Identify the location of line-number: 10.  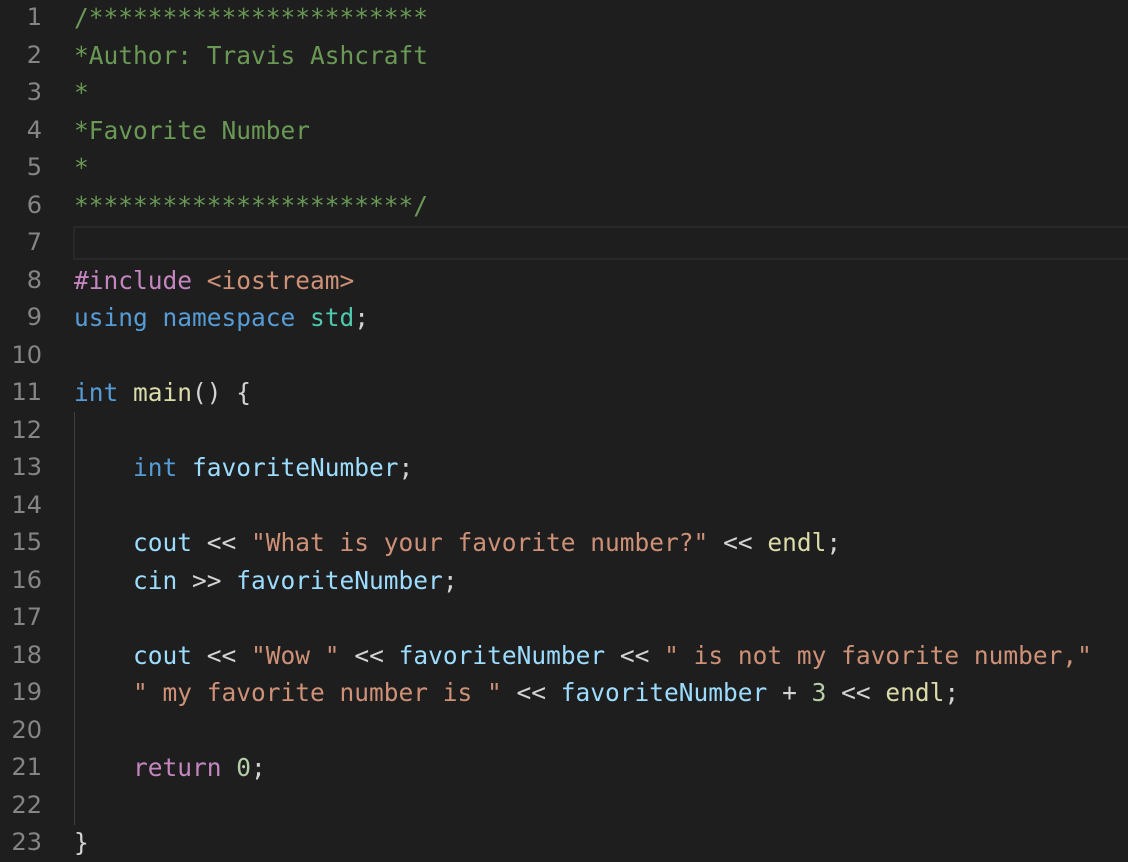
(26, 354).